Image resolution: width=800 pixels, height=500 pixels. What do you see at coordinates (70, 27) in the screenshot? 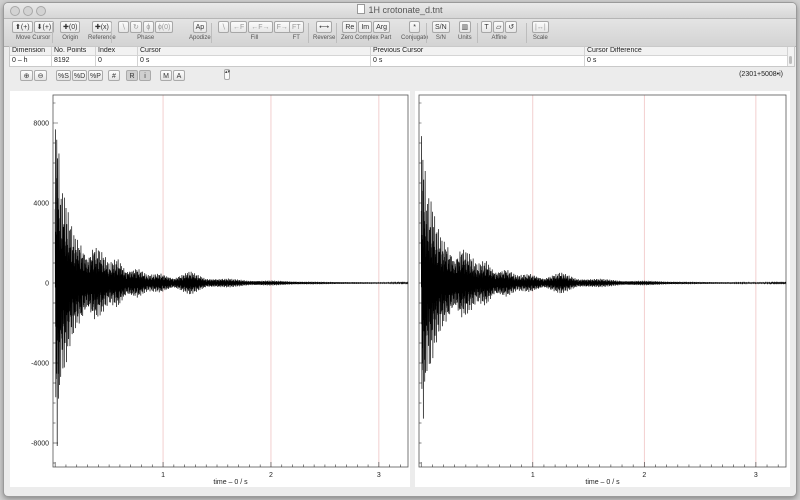
I see `origin-button-0: ✚(0)` at bounding box center [70, 27].